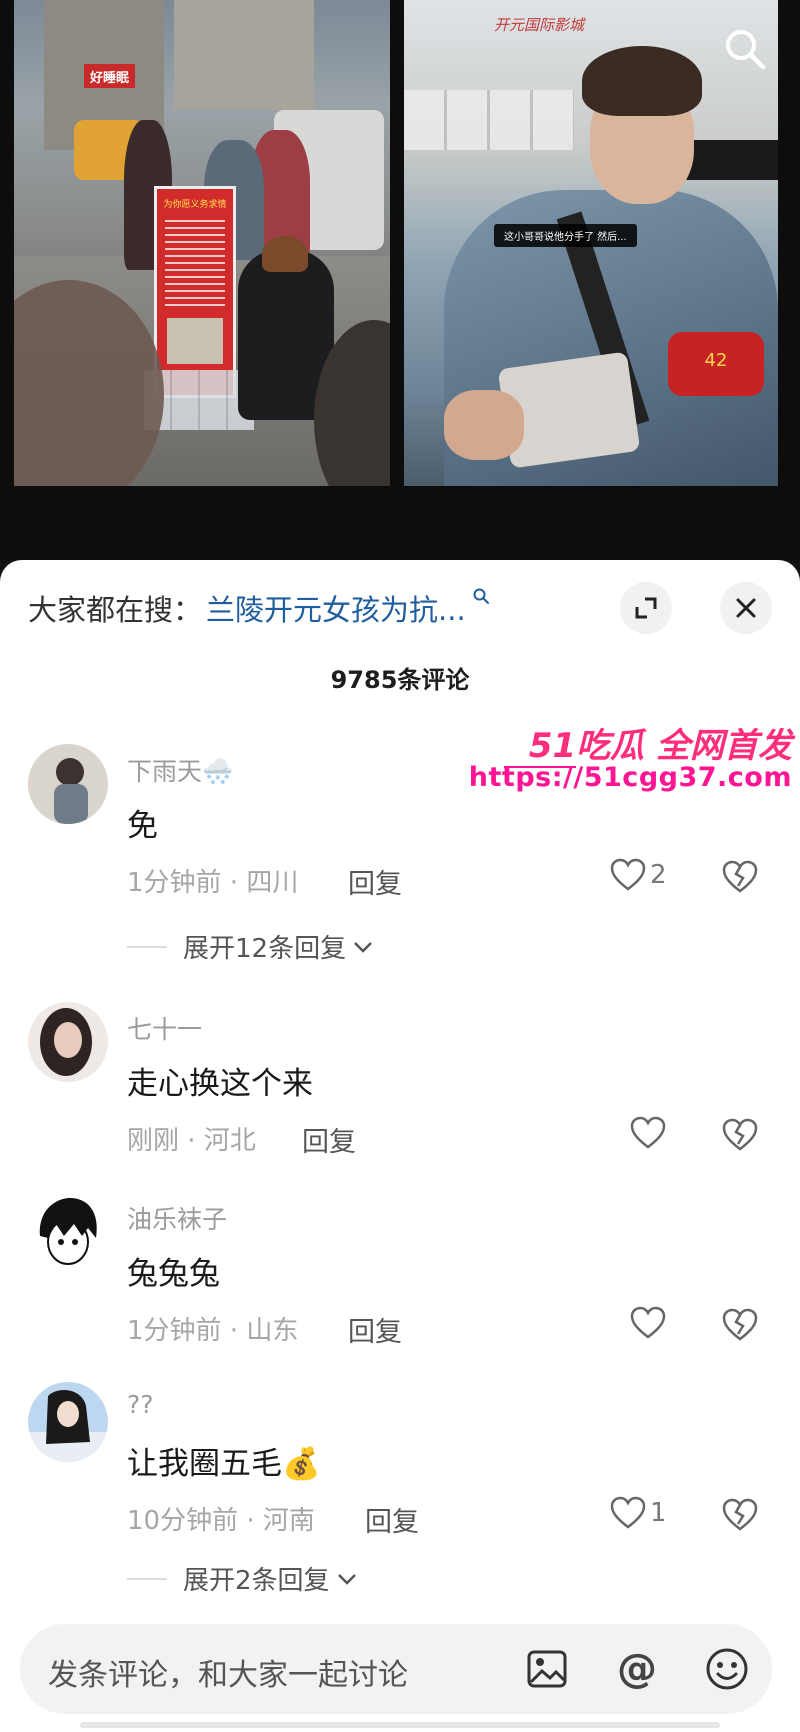 The width and height of the screenshot is (800, 1732). I want to click on image-button, so click(547, 1669).